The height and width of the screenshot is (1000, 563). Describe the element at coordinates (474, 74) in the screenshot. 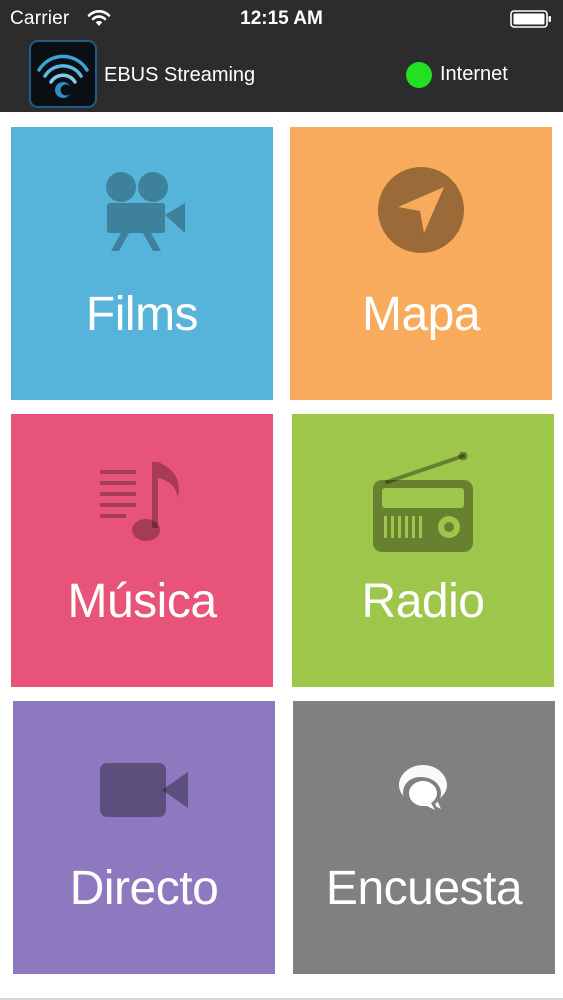

I see `connection-status-label: Internet` at that location.